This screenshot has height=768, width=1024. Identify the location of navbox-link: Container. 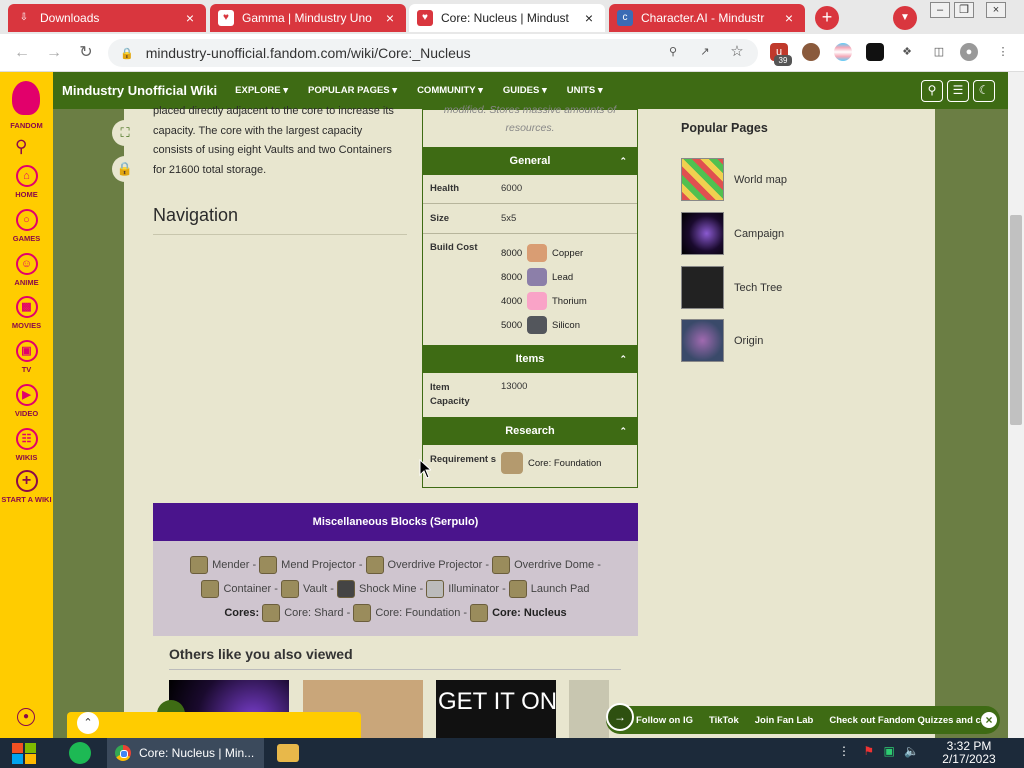
(247, 589).